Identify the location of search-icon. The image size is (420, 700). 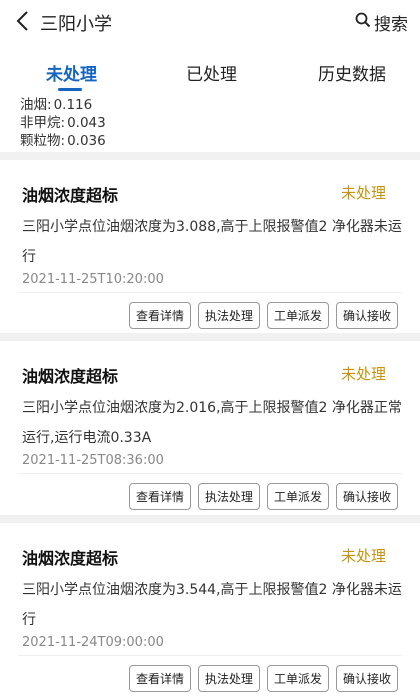
(363, 22).